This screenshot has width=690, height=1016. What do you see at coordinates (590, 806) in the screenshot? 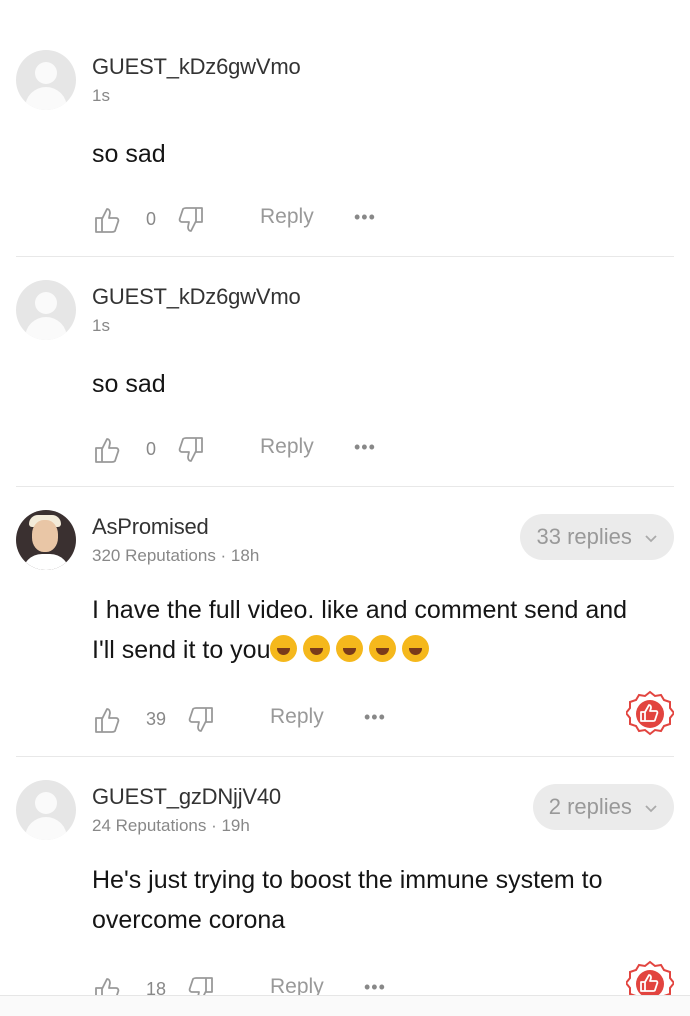
I see `replies-count: 2 replies` at bounding box center [590, 806].